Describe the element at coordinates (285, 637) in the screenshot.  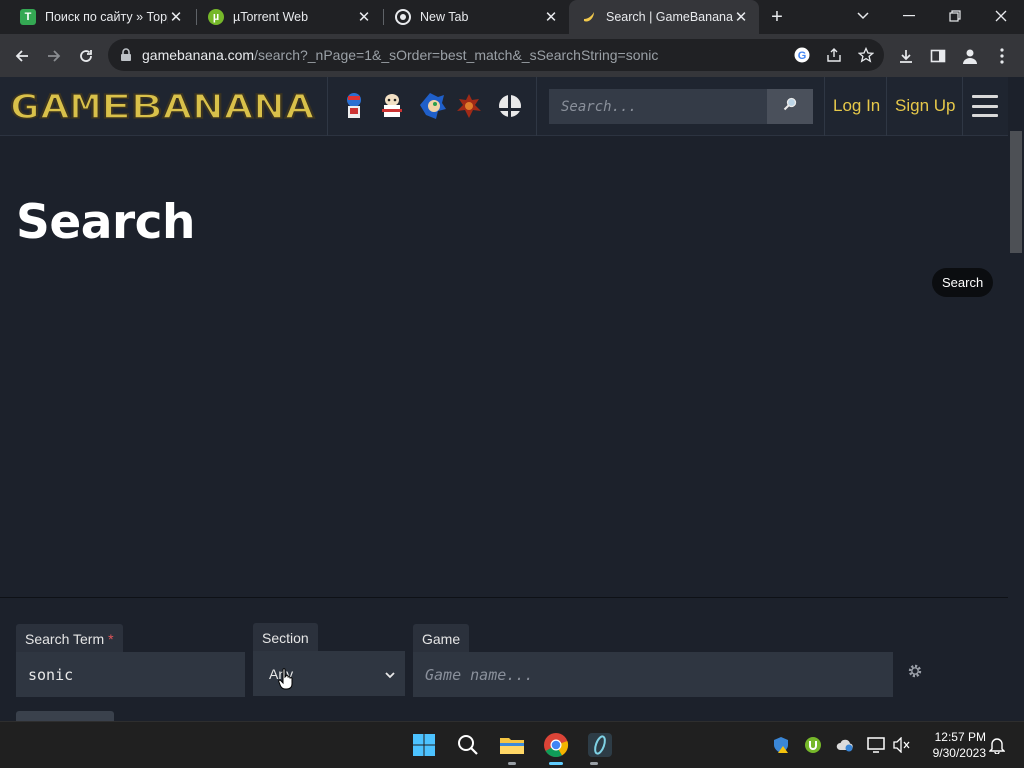
I see `section-label: Section` at that location.